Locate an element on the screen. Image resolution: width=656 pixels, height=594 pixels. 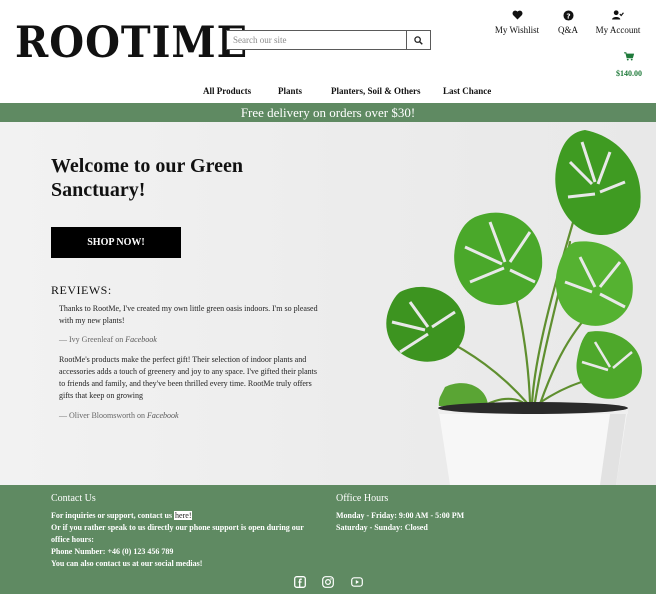
contact-line-text: For inquiries or support, contact us is located at coordinates (113, 515).